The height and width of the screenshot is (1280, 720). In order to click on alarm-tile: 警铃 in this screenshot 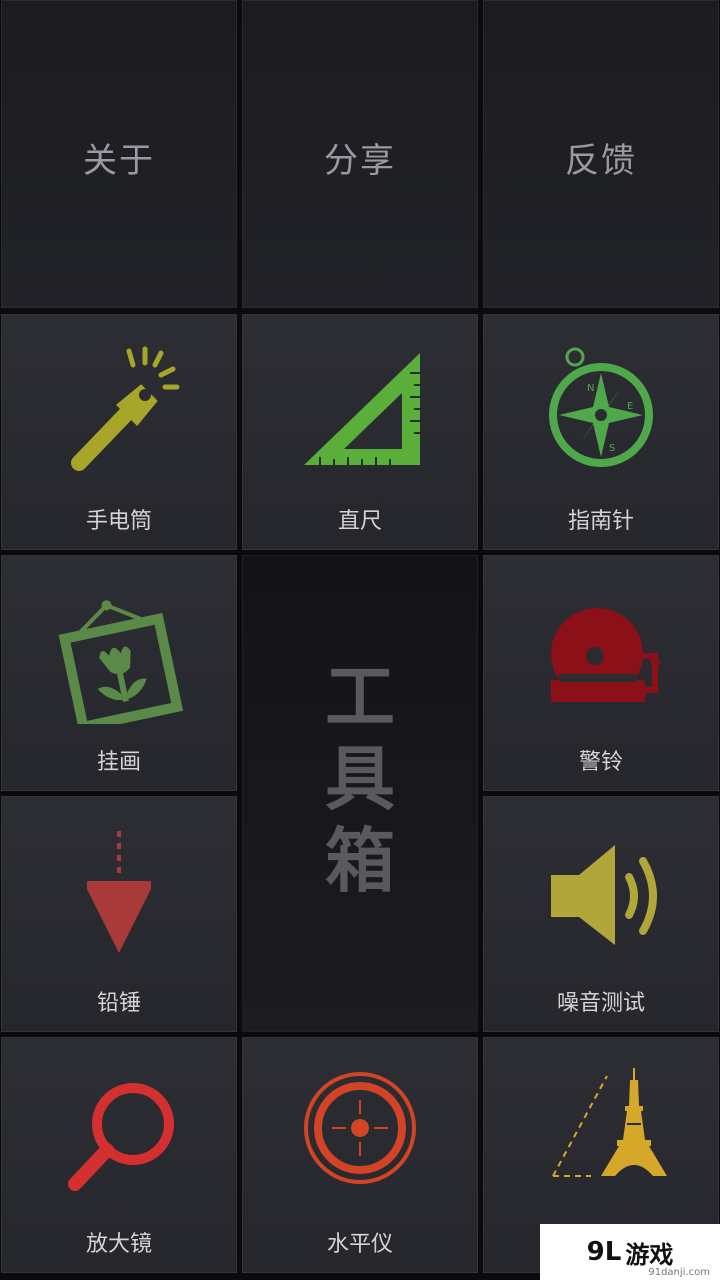, I will do `click(601, 673)`.